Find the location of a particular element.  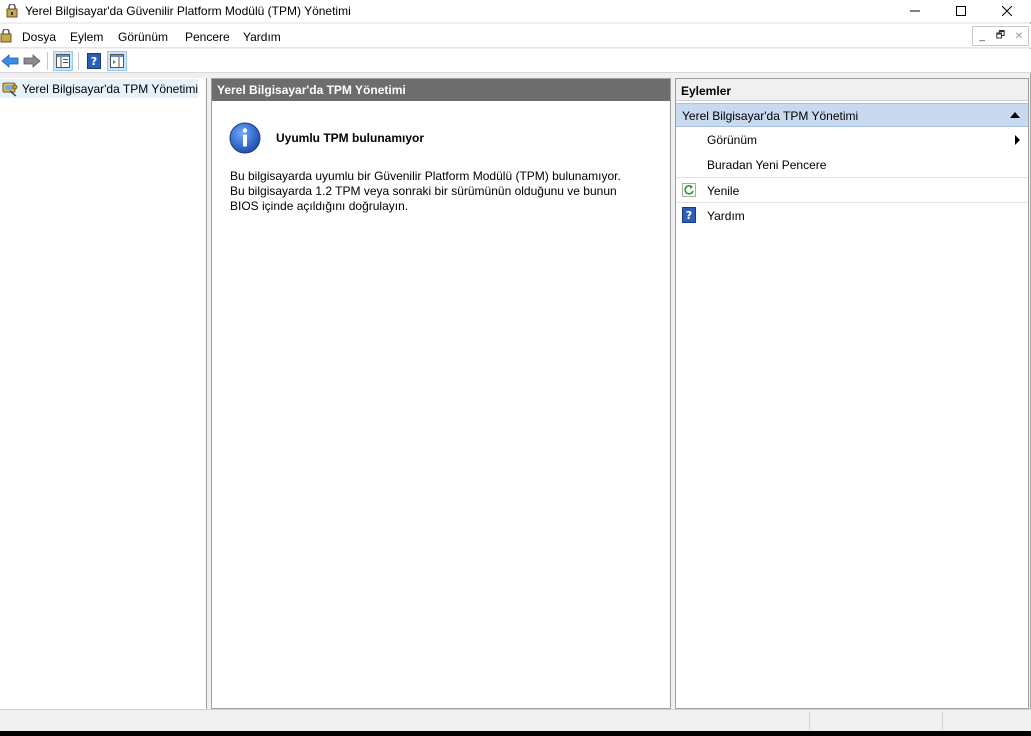

info-line: BIOS içinde açıldığını doğrulayın. is located at coordinates (319, 206).